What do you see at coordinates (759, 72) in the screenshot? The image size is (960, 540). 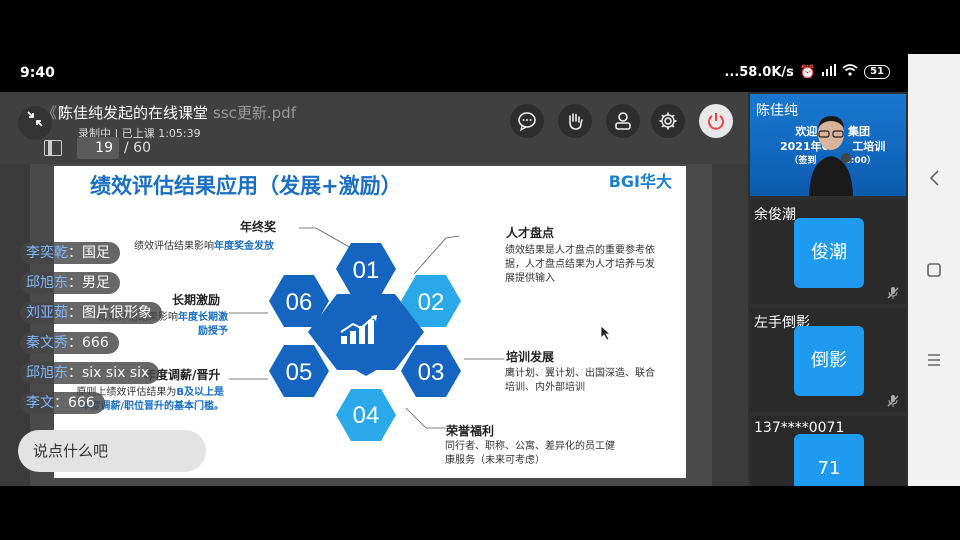 I see `net-speed: ...58.0K/s` at bounding box center [759, 72].